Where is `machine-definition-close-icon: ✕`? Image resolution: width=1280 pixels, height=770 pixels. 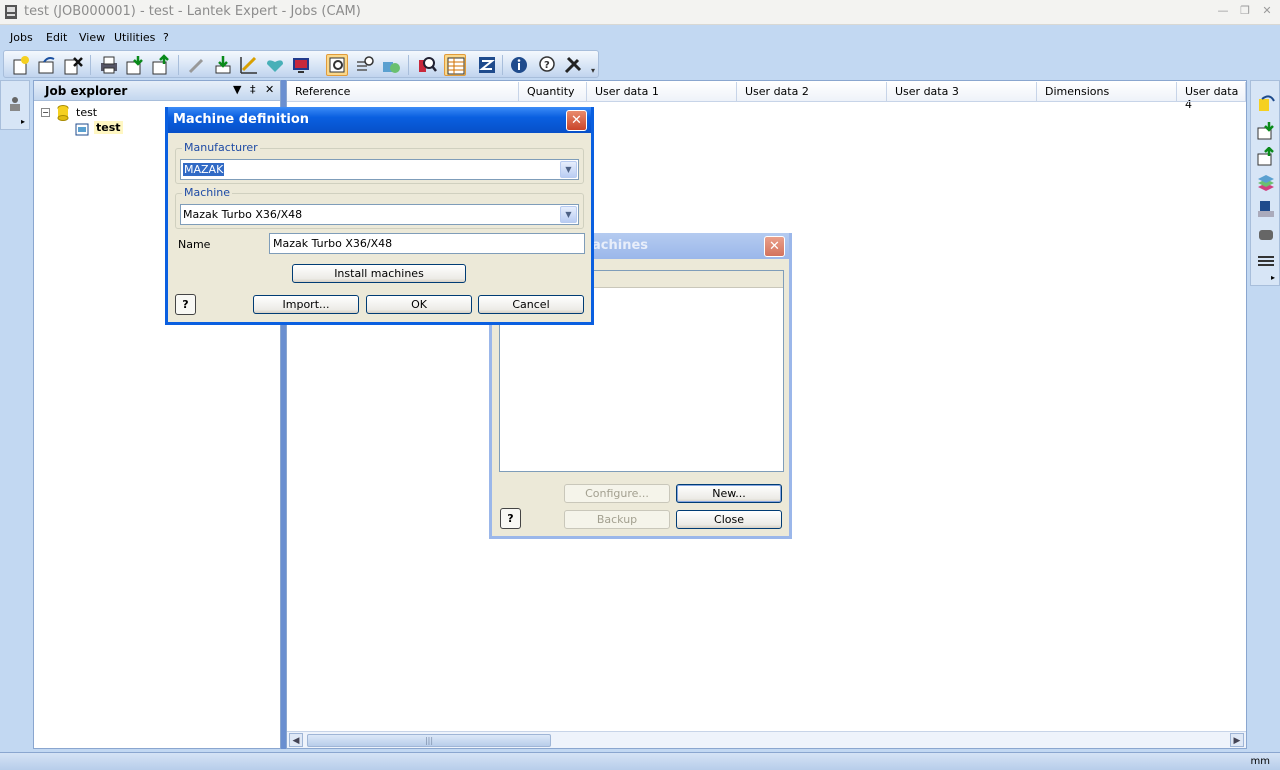 machine-definition-close-icon: ✕ is located at coordinates (576, 120).